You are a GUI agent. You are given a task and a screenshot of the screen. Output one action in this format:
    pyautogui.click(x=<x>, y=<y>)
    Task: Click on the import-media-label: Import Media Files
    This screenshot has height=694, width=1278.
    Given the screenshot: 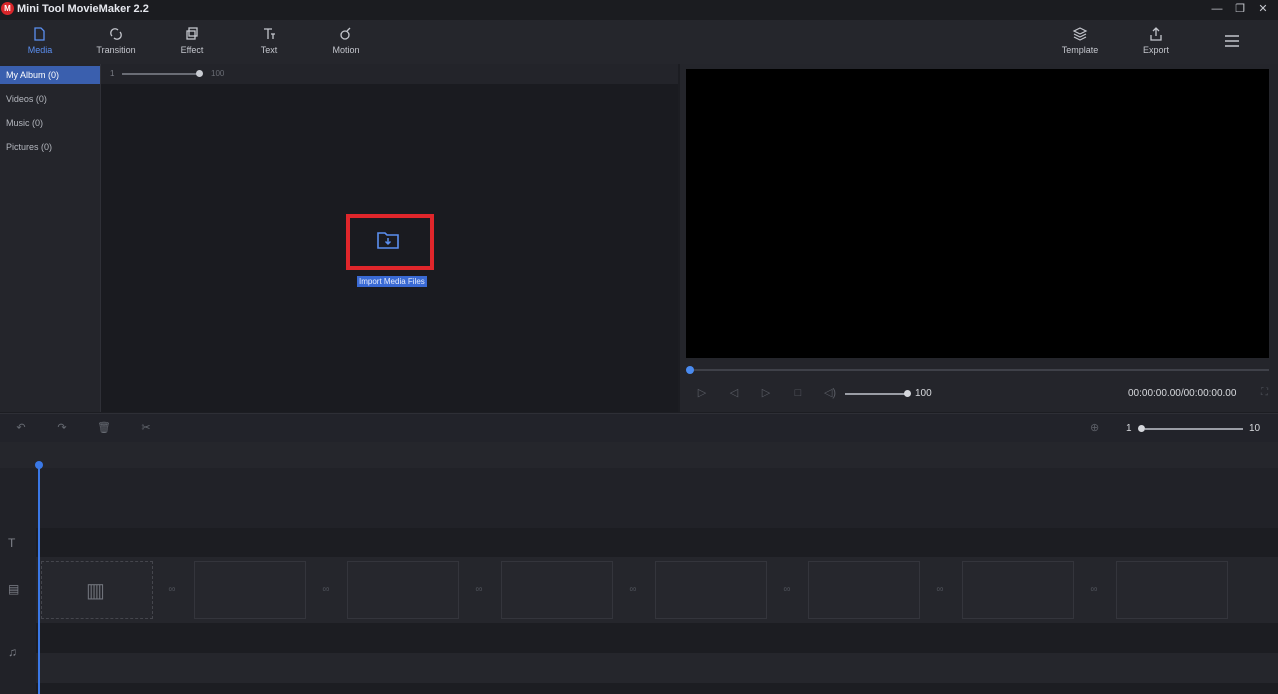 What is the action you would take?
    pyautogui.click(x=392, y=281)
    